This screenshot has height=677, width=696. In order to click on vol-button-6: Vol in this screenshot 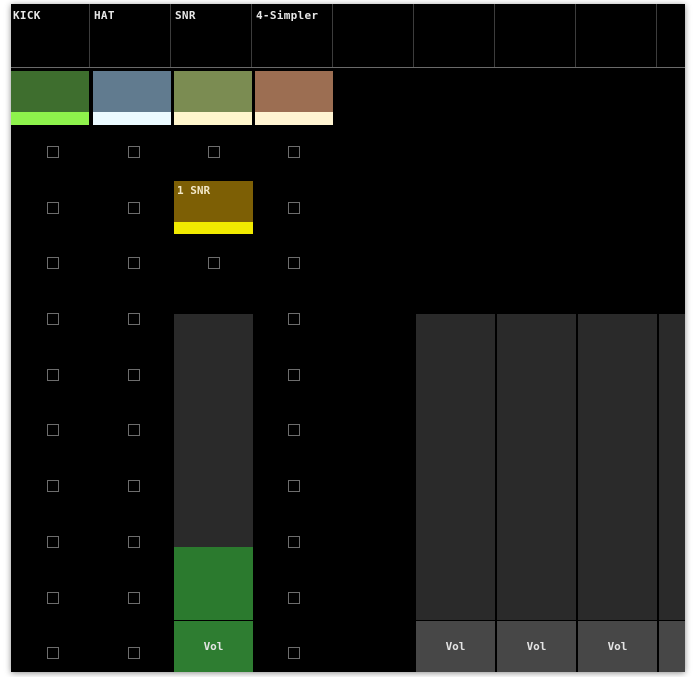, I will do `click(536, 646)`.